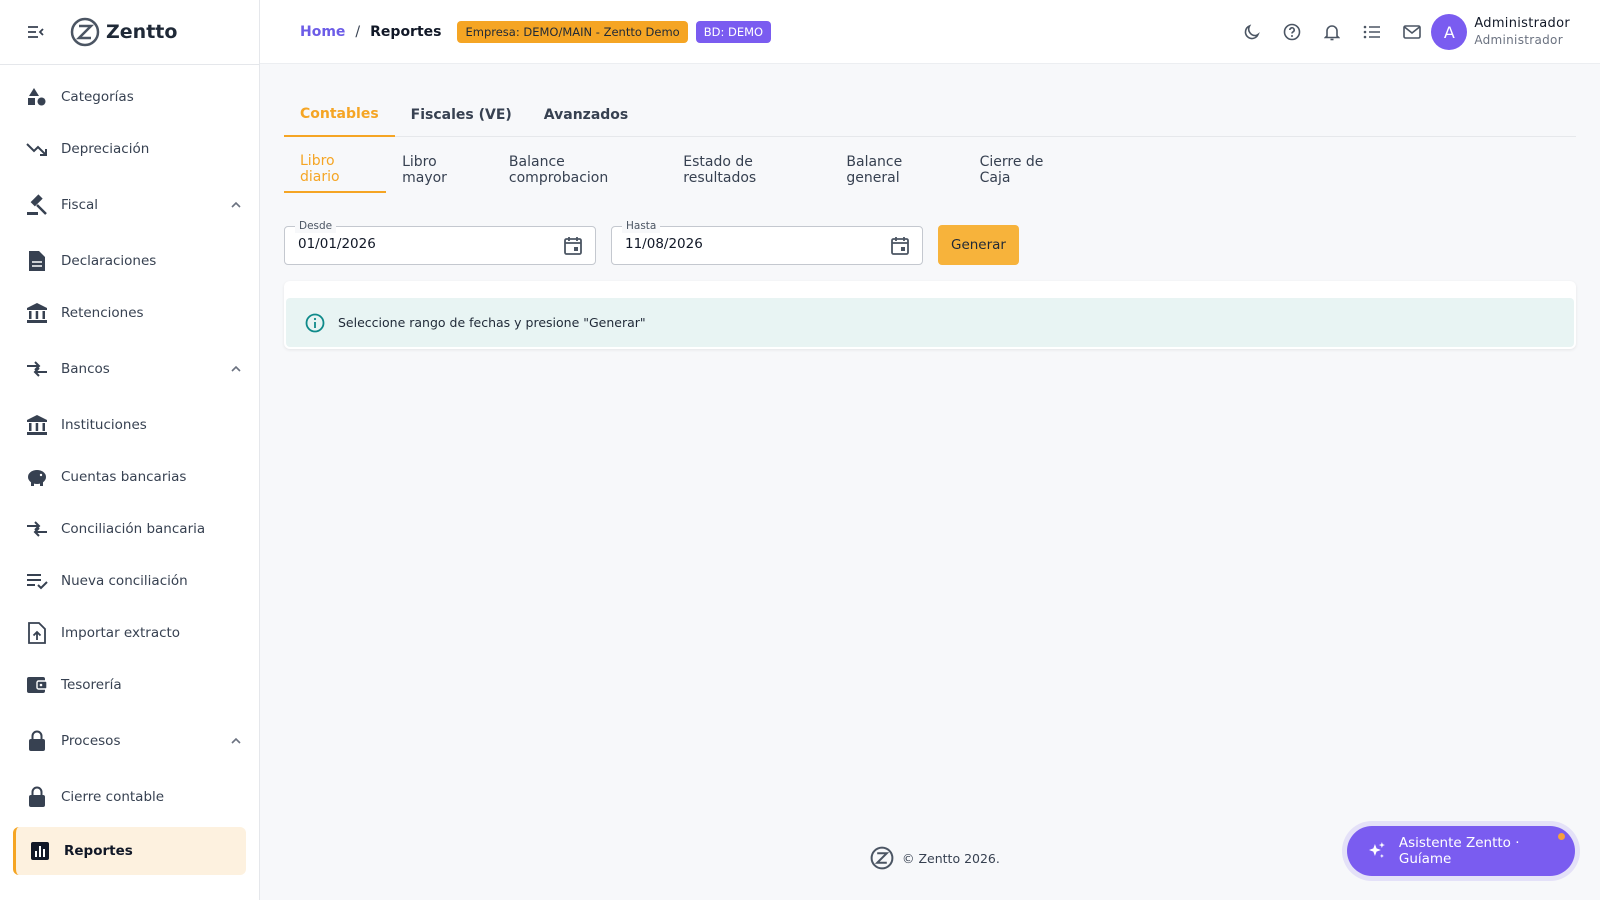 The image size is (1600, 900). I want to click on assistant-button: Asistente Zentto · Guíame, so click(1461, 851).